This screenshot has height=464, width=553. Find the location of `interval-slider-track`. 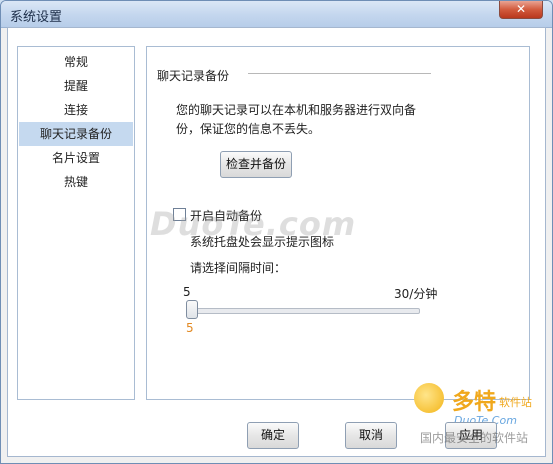

interval-slider-track is located at coordinates (304, 311).